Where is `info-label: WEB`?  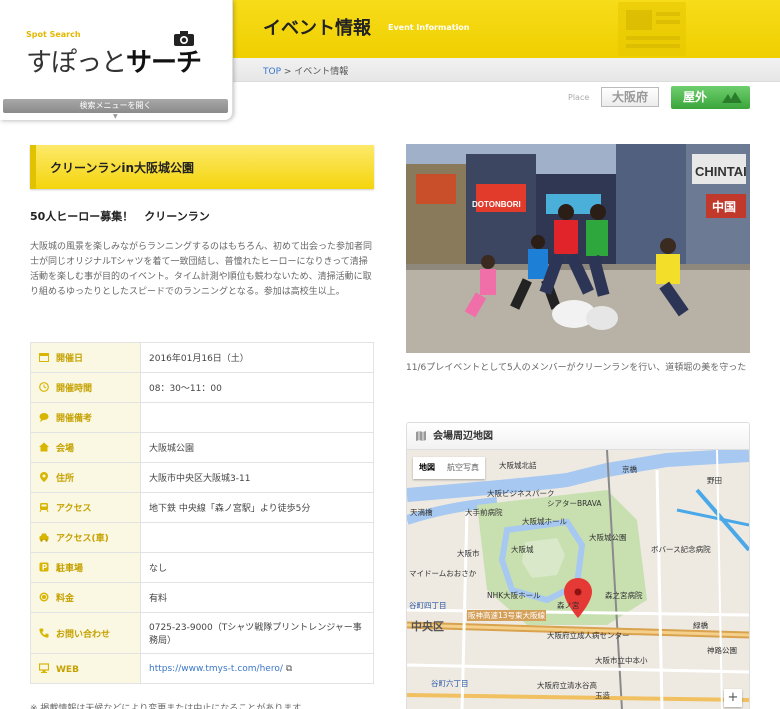
info-label: WEB is located at coordinates (67, 669).